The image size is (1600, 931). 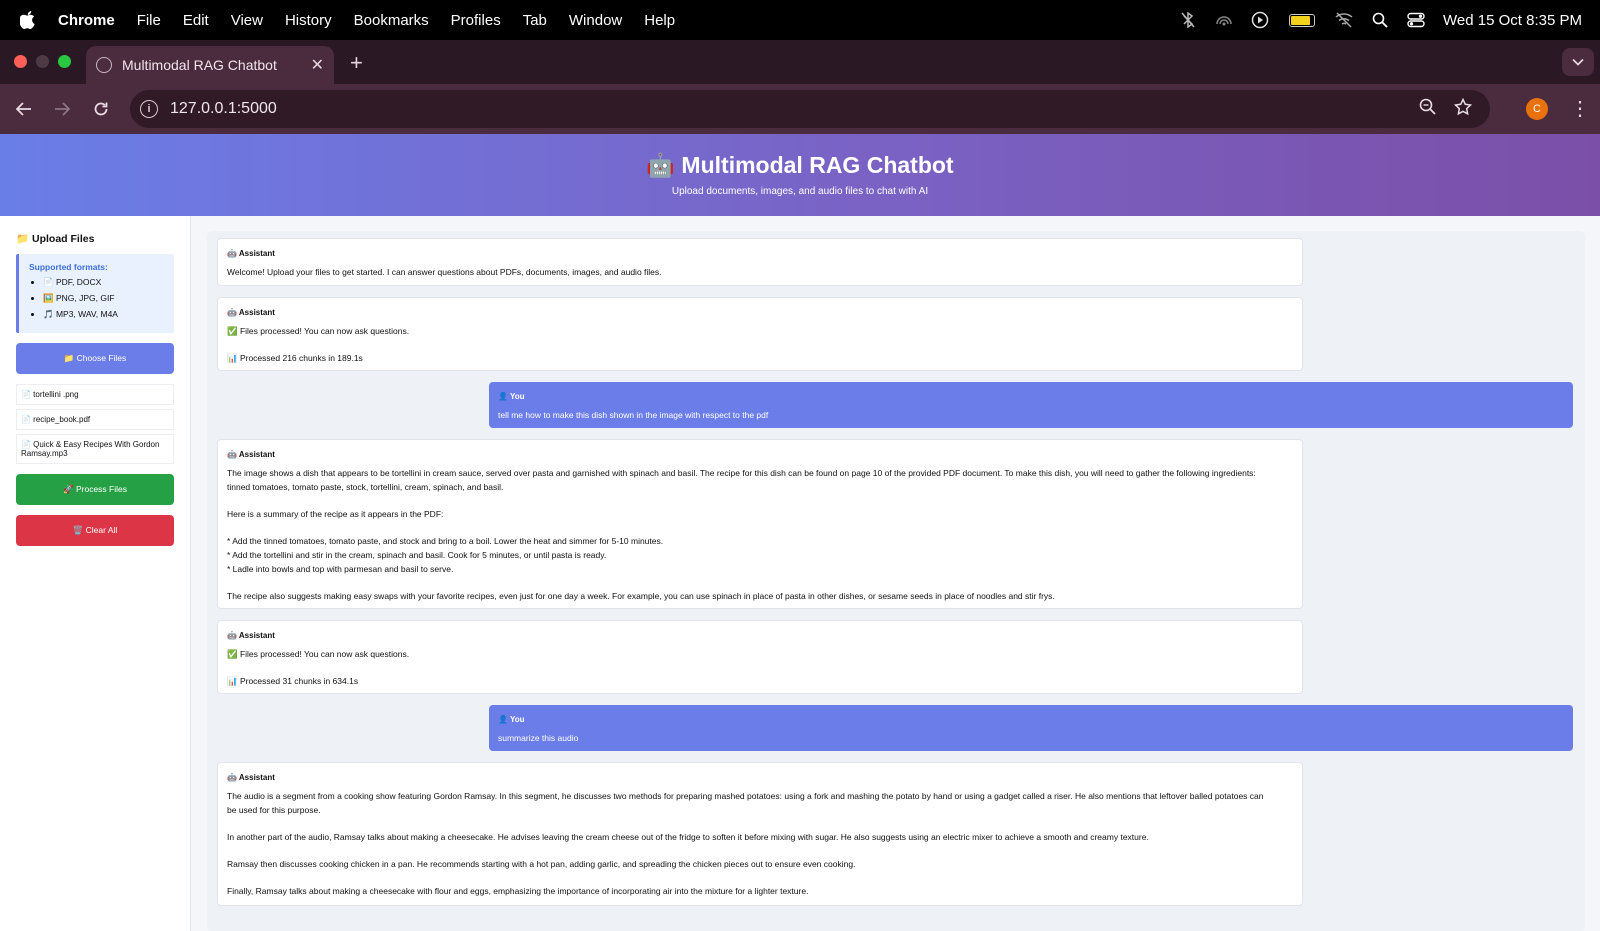 What do you see at coordinates (104, 65) in the screenshot?
I see `globe-icon` at bounding box center [104, 65].